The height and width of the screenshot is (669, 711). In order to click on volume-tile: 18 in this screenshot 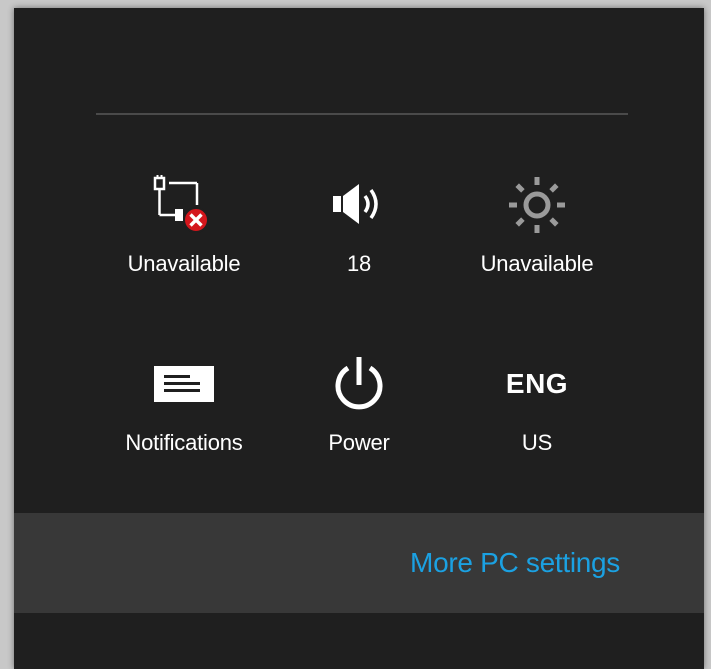, I will do `click(359, 233)`.